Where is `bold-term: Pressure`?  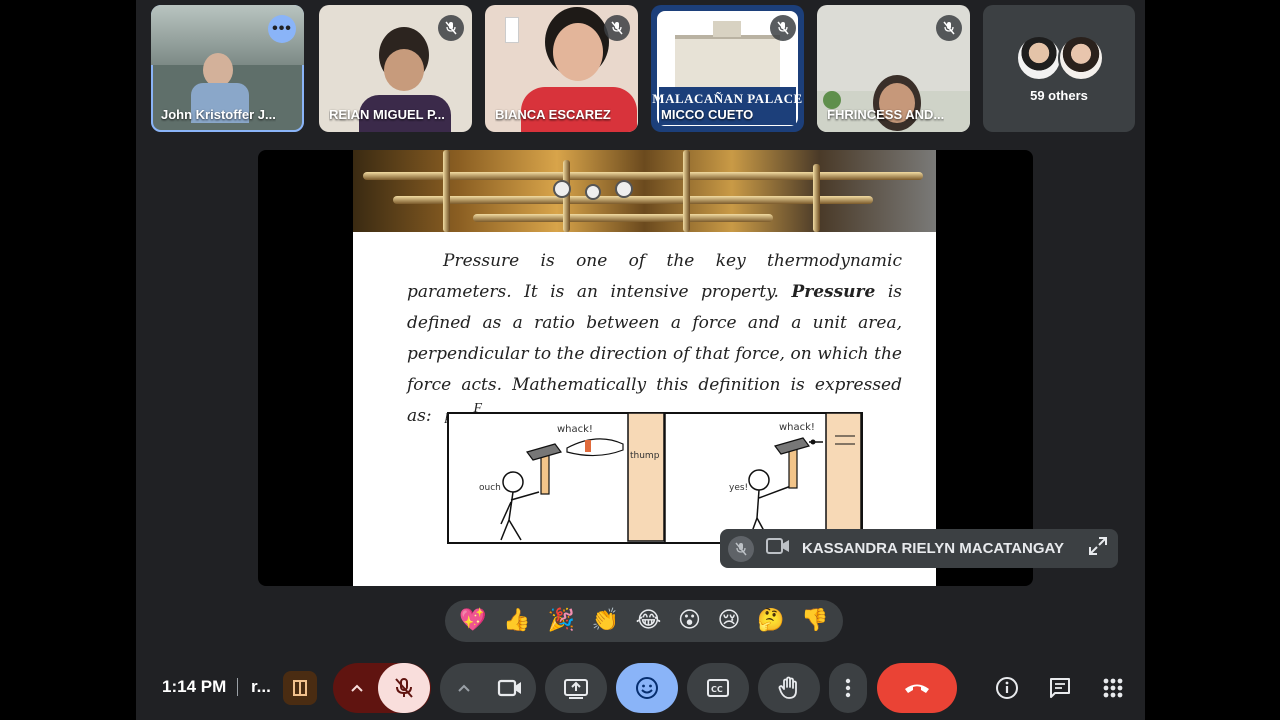 bold-term: Pressure is located at coordinates (833, 292).